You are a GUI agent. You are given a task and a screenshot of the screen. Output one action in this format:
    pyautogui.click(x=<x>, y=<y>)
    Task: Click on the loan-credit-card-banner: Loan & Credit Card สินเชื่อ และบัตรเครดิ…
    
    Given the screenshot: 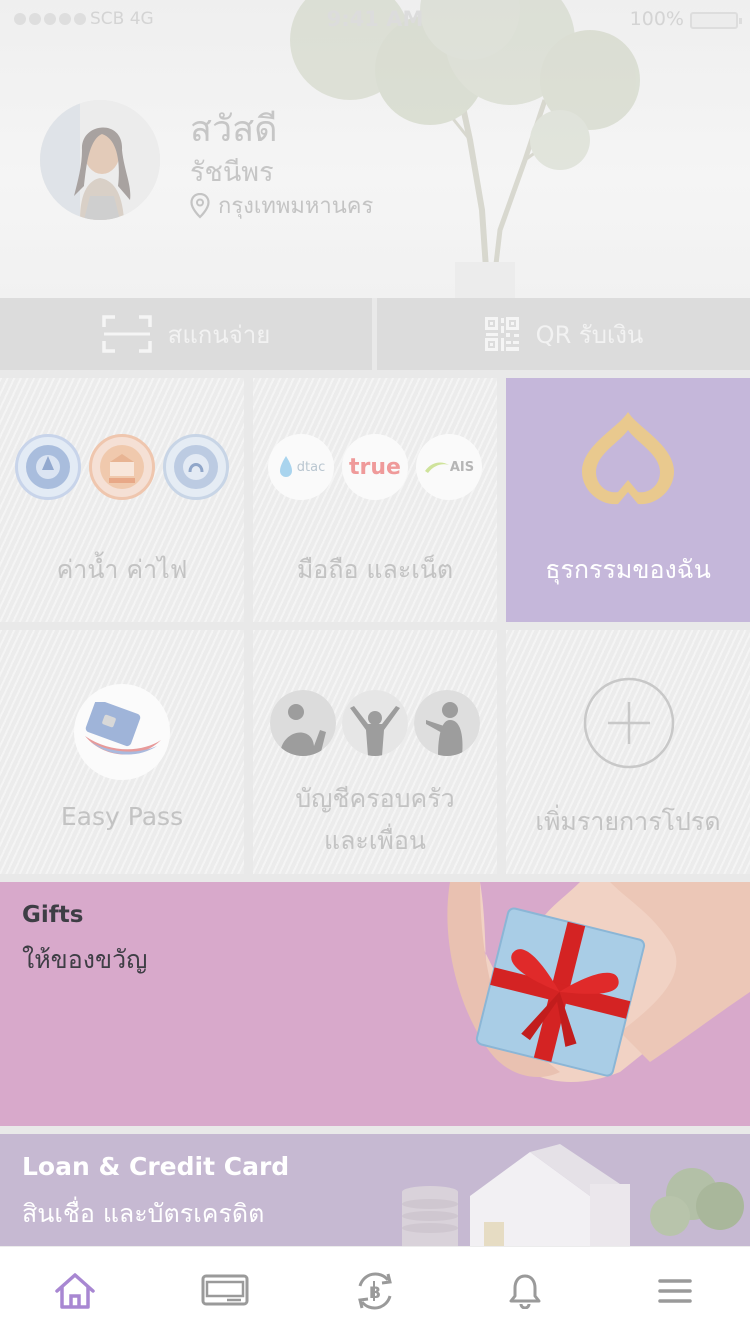 What is the action you would take?
    pyautogui.click(x=375, y=1190)
    